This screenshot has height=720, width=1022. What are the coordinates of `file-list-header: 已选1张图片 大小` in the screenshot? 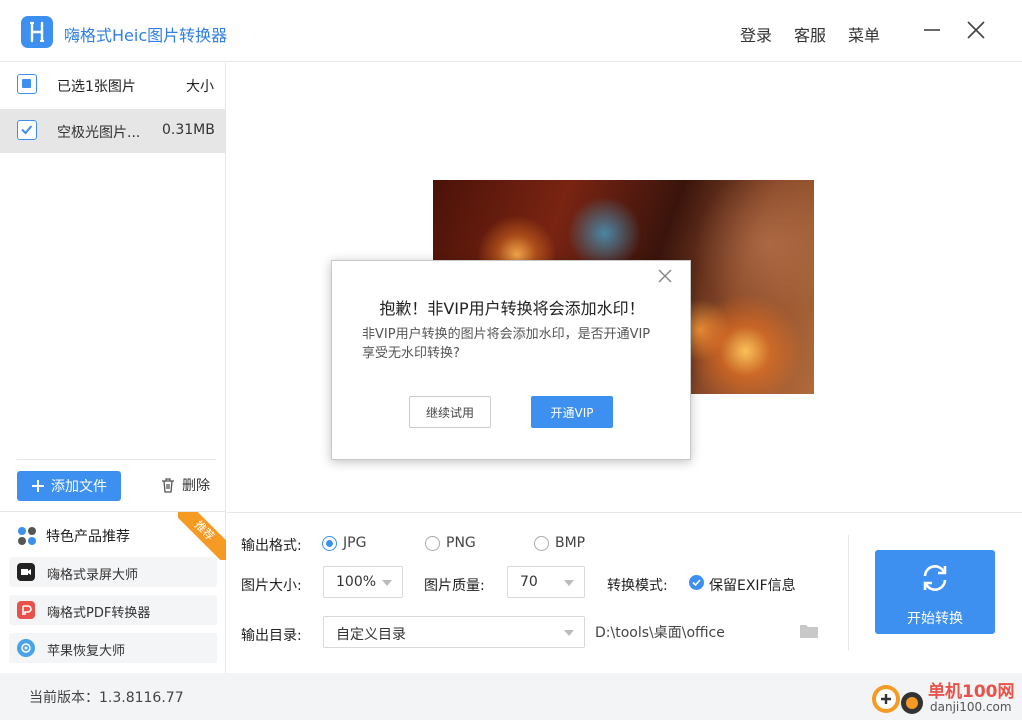 It's located at (113, 85).